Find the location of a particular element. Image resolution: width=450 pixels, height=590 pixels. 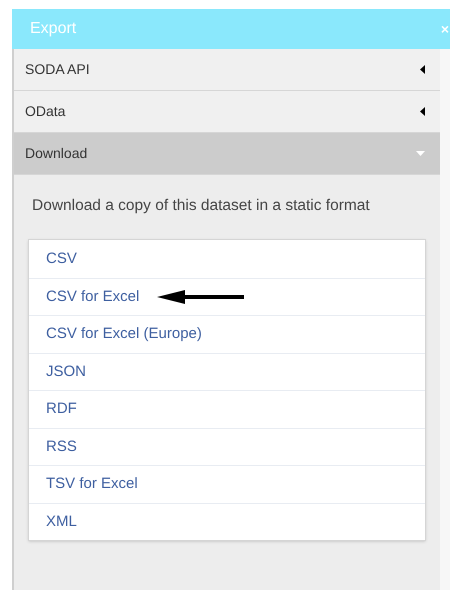

format-link: CSV for Excel (Europe) is located at coordinates (124, 334).